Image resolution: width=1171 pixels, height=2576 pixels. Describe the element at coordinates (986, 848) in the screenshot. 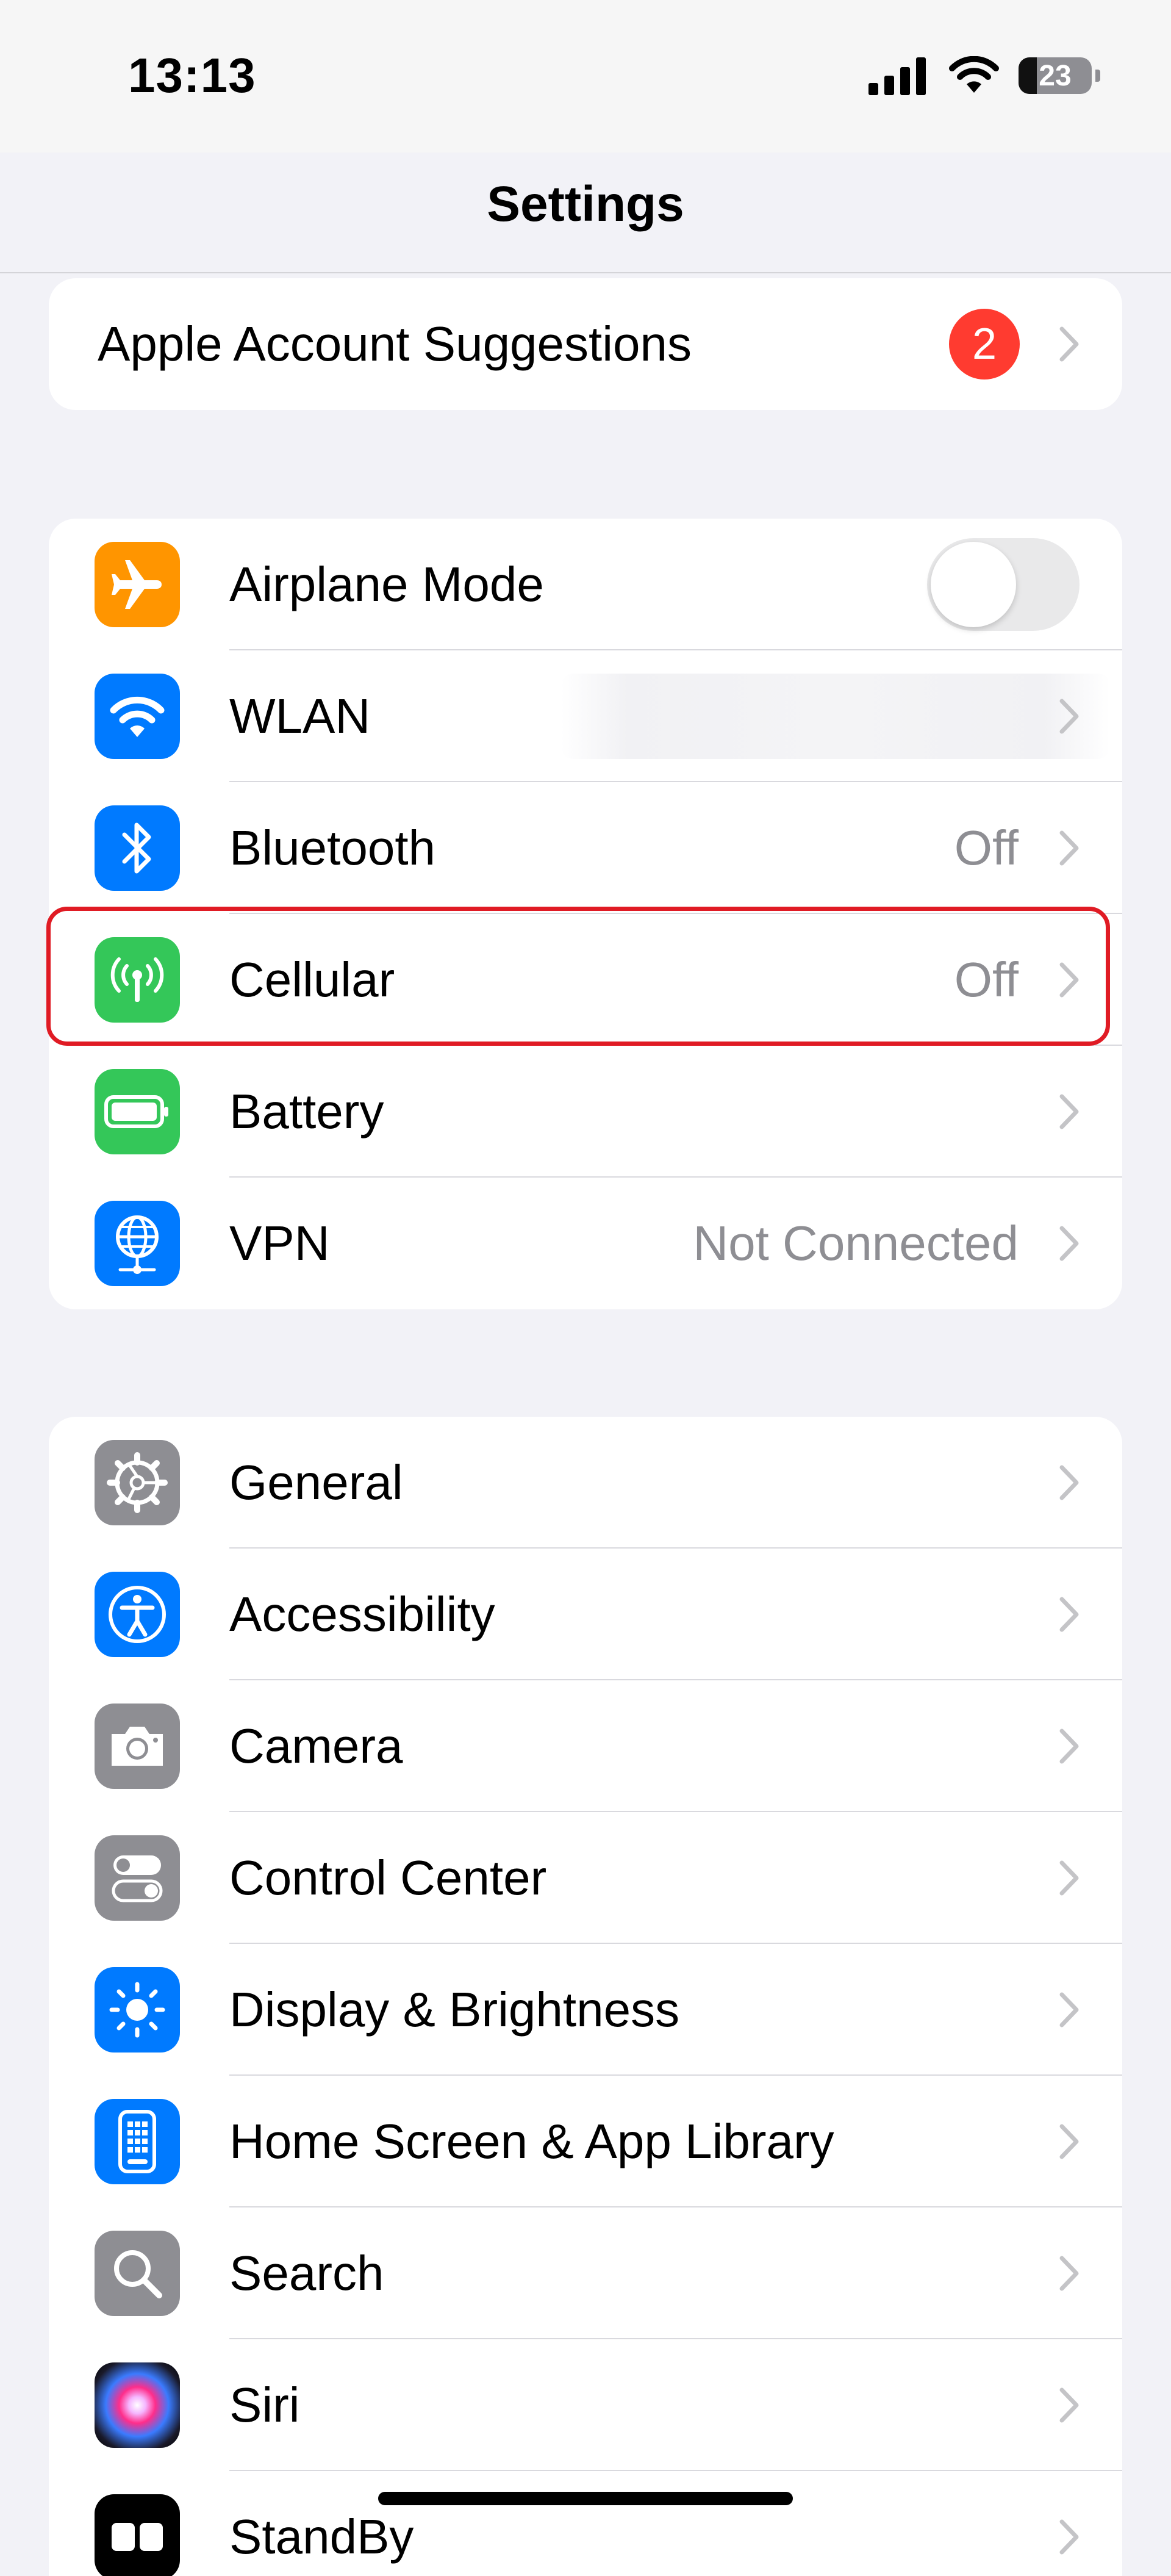

I see `bluetooth-value: Off` at that location.